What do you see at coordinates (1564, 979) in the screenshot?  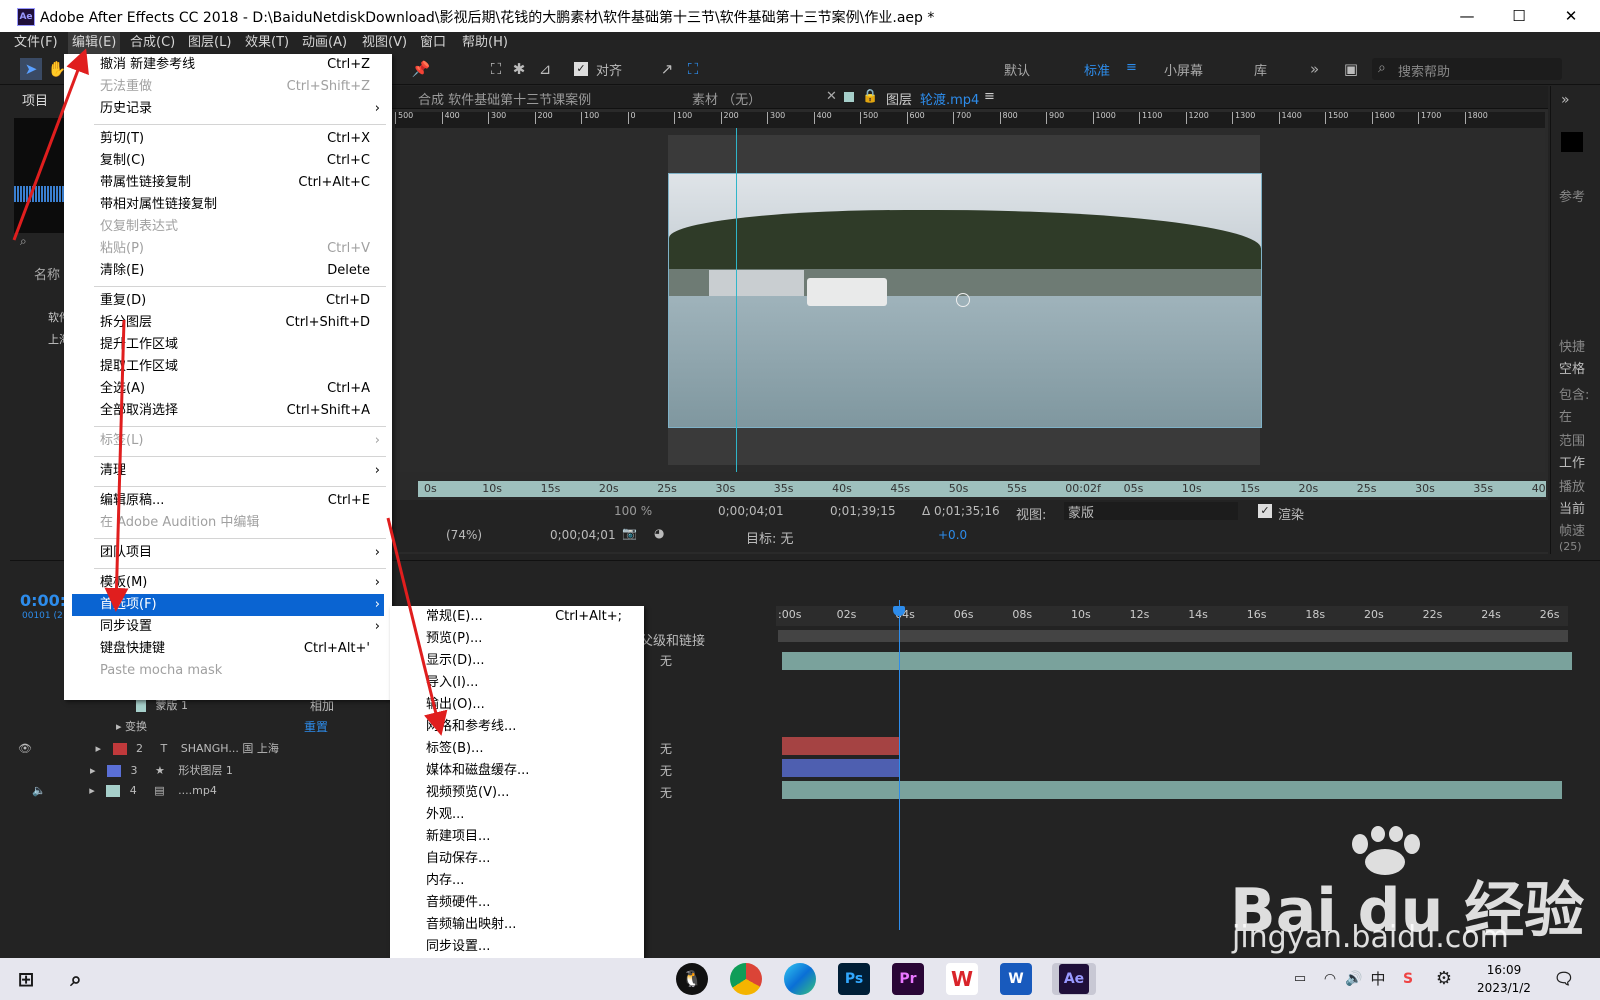 I see `notification-icon: 🗨` at bounding box center [1564, 979].